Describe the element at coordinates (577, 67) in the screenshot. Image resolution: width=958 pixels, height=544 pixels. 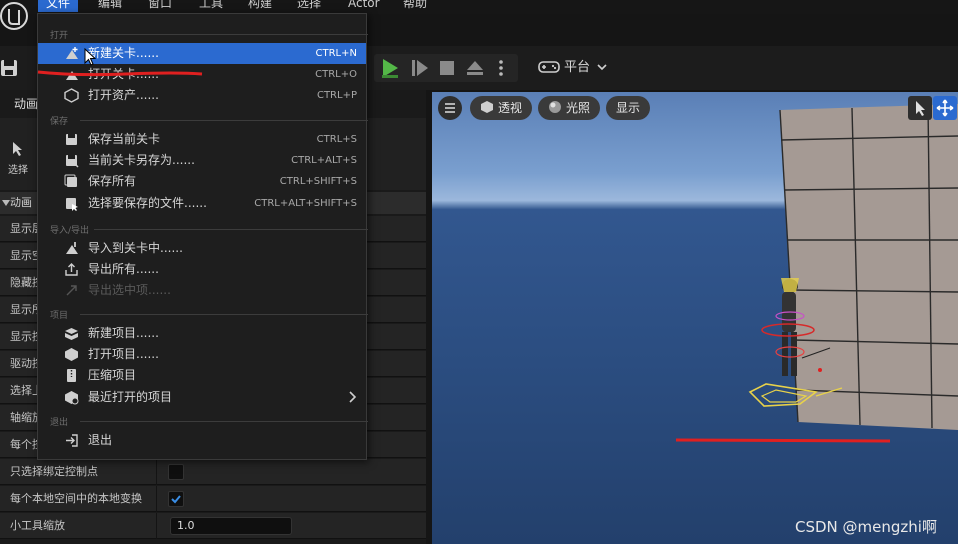
I see `platform-label: 平台` at that location.